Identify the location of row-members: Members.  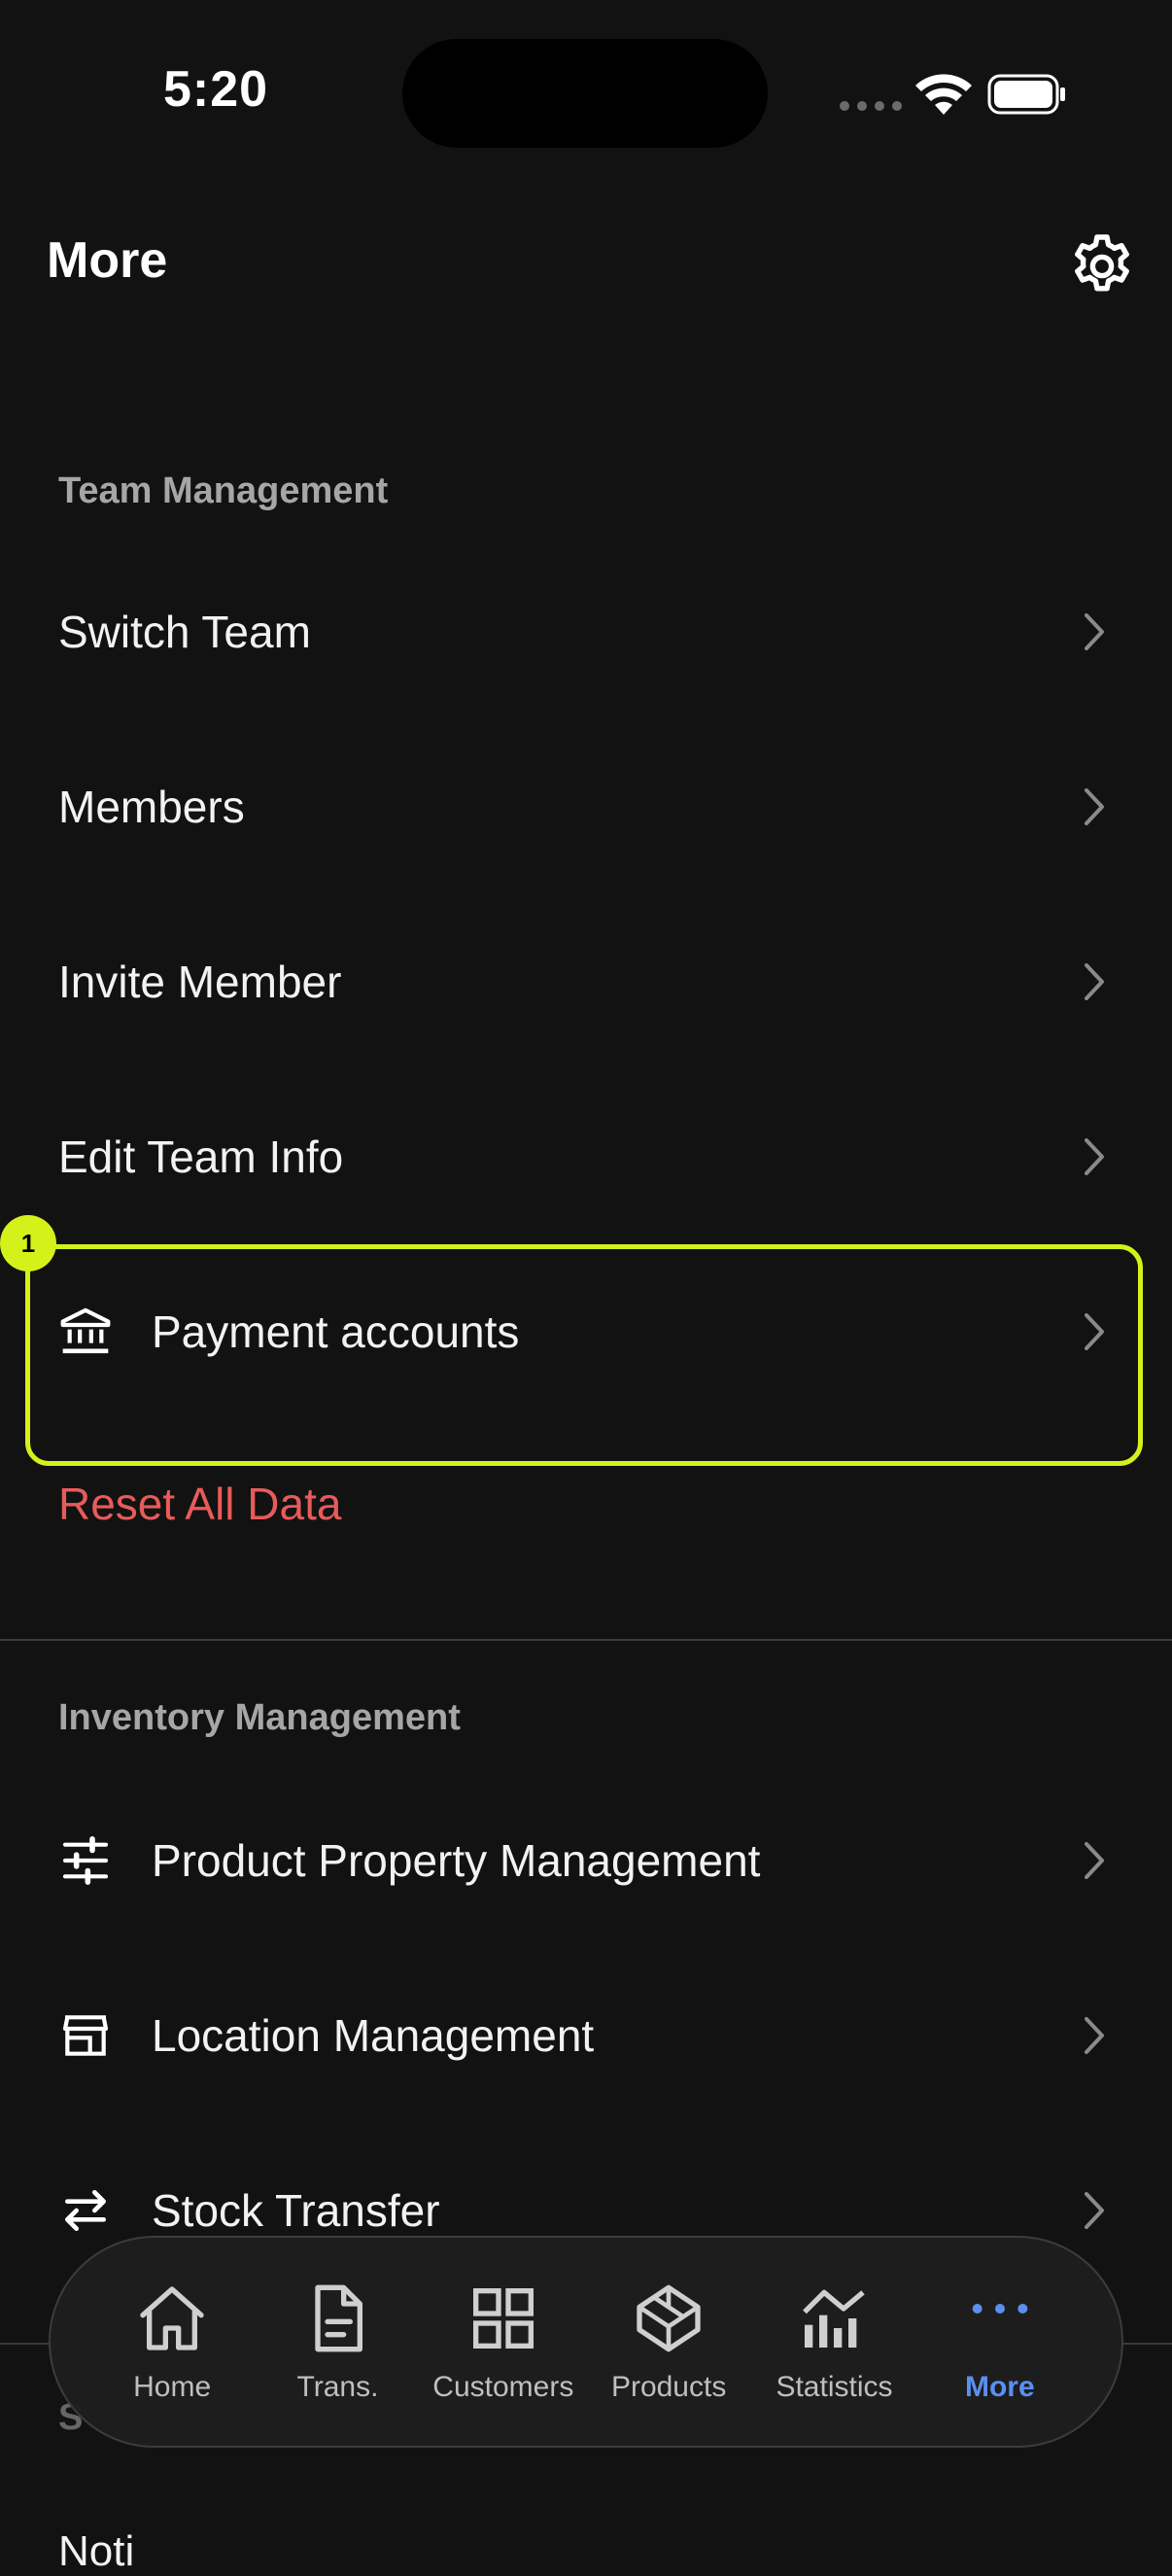
(586, 807).